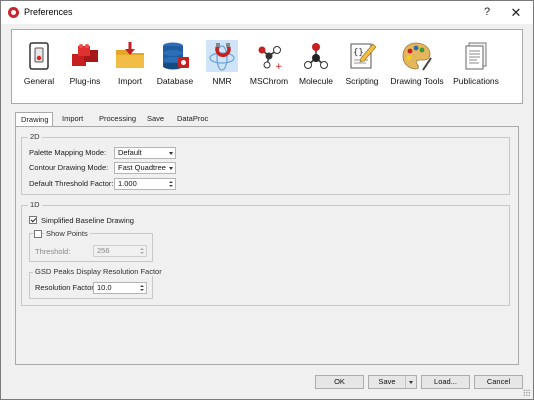 Image resolution: width=534 pixels, height=400 pixels. I want to click on resize-grip-icon, so click(526, 392).